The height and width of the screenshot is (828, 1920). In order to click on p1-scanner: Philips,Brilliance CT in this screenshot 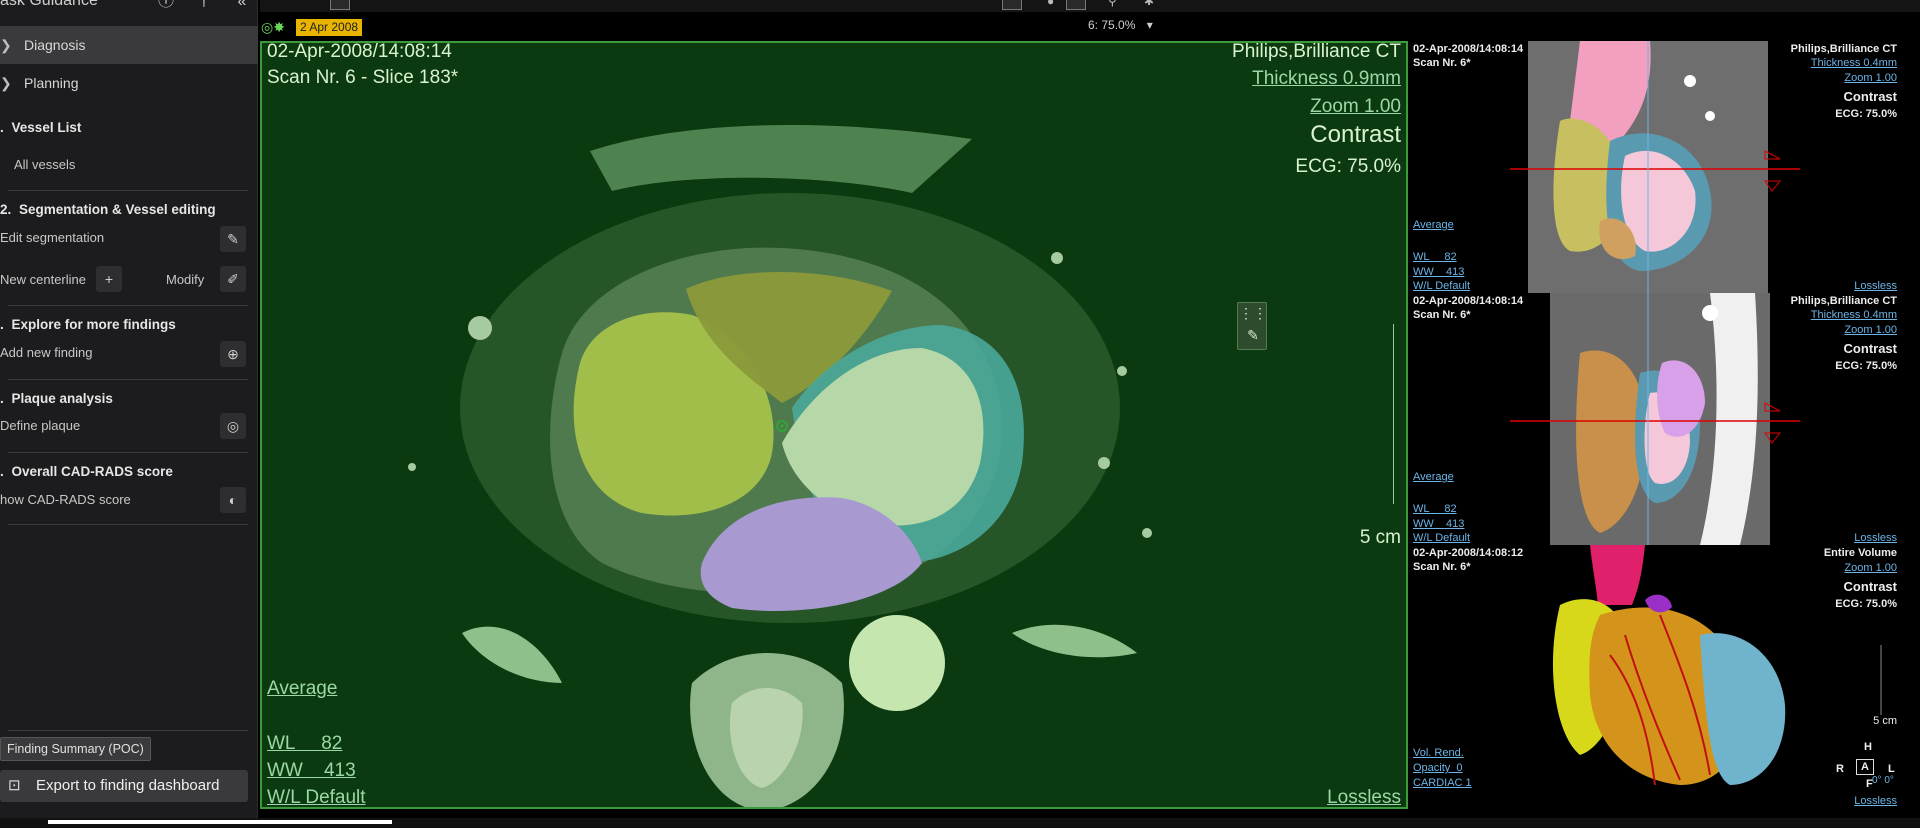, I will do `click(1843, 49)`.